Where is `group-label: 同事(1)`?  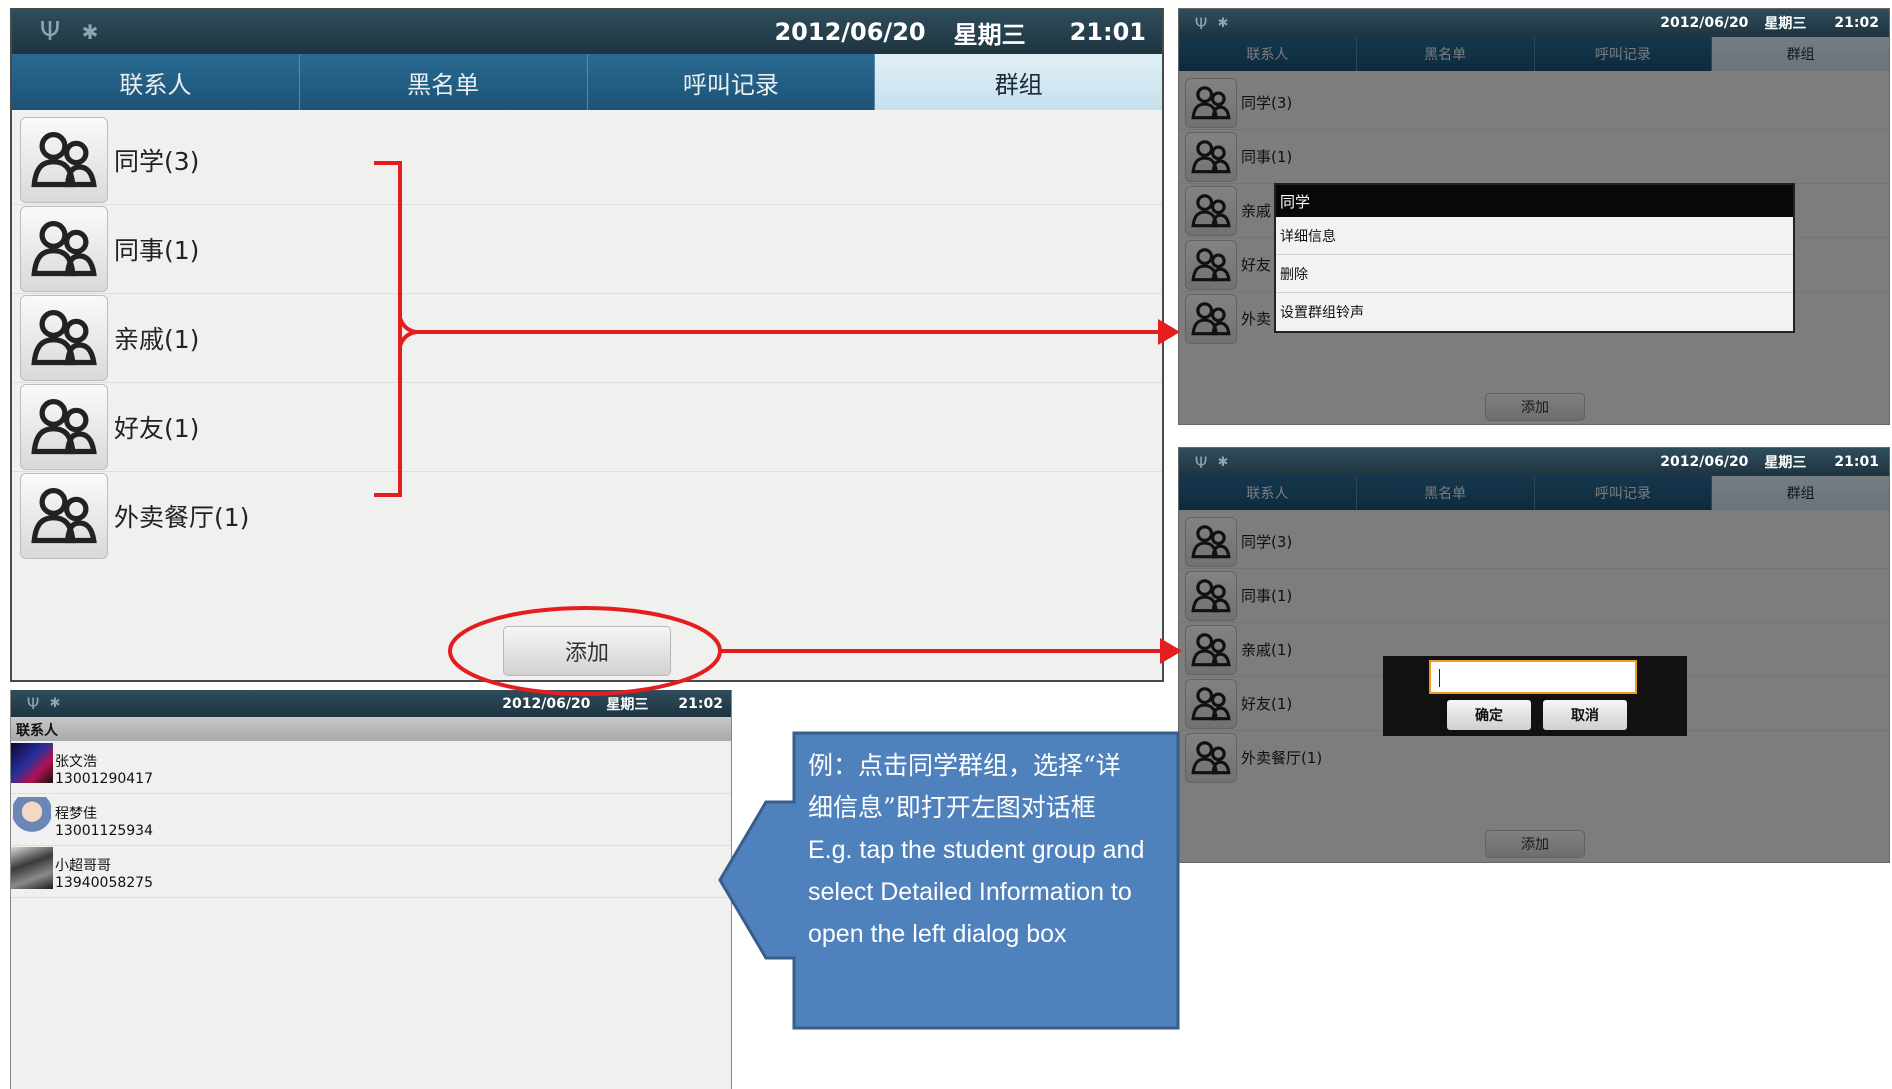
group-label: 同事(1) is located at coordinates (157, 250).